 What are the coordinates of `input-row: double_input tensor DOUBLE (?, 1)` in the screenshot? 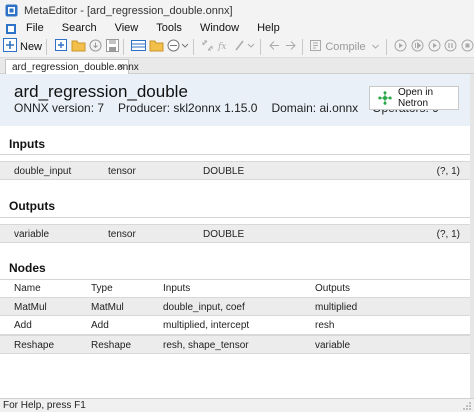 It's located at (235, 170).